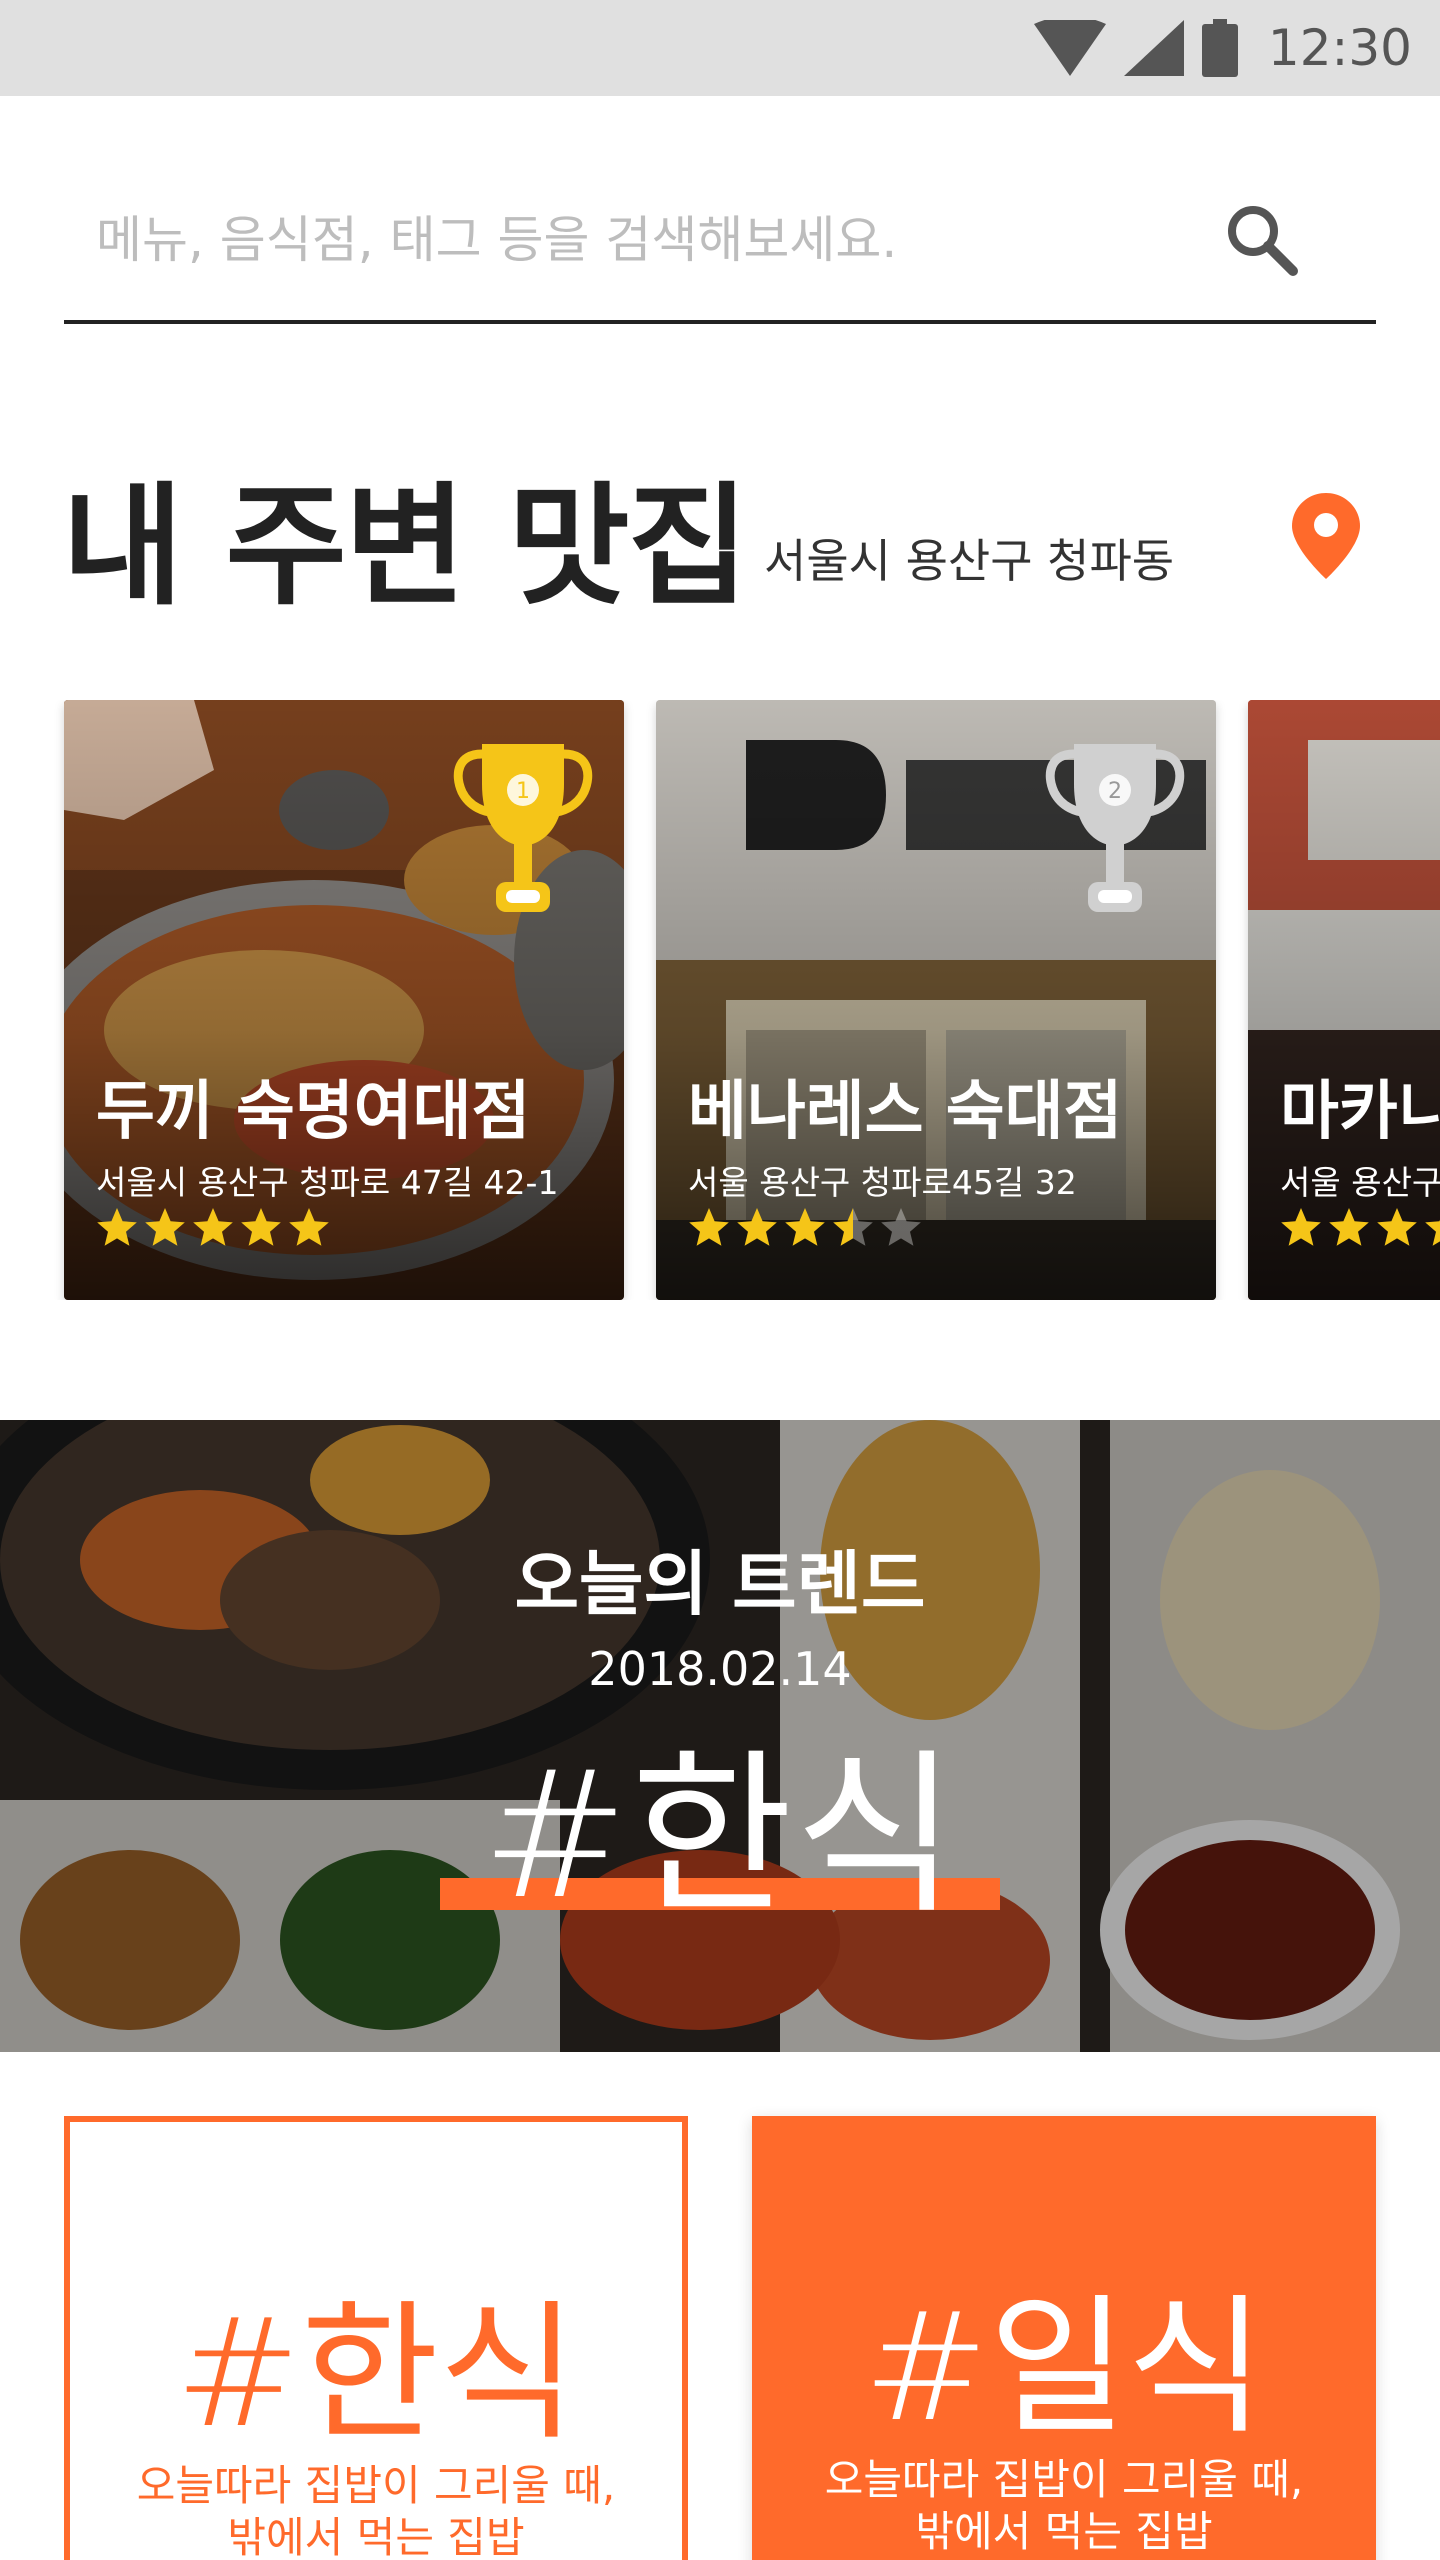 This screenshot has height=2560, width=1440. What do you see at coordinates (901, 1227) in the screenshot?
I see `star-empty-icon` at bounding box center [901, 1227].